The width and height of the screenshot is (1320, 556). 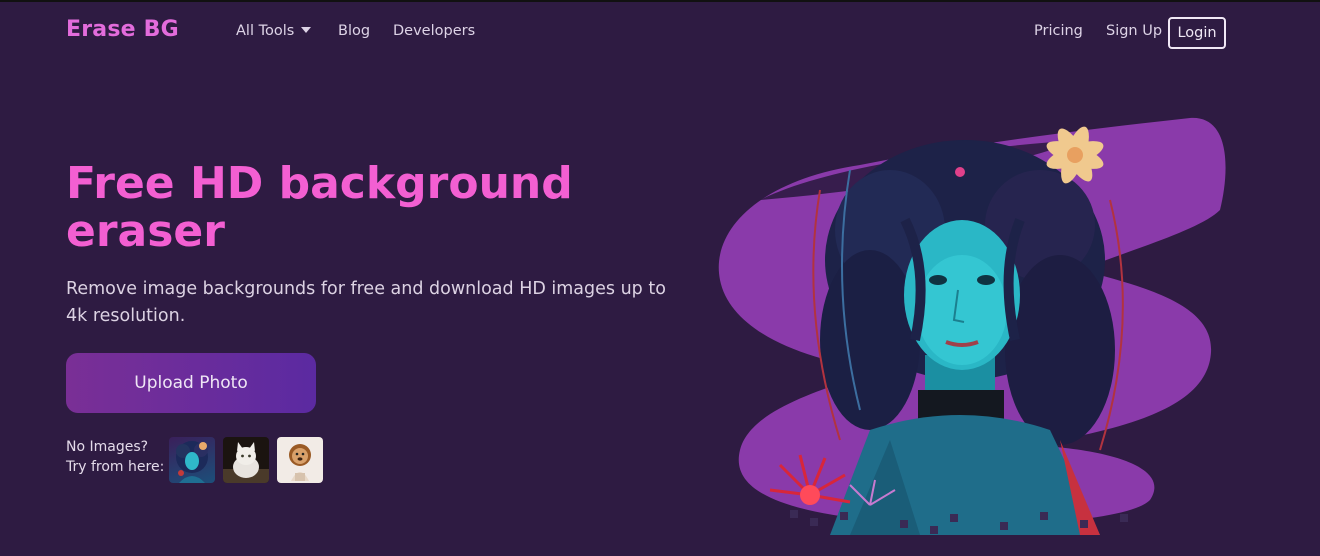 I want to click on nav-pricing-link: Pricing, so click(x=1058, y=31).